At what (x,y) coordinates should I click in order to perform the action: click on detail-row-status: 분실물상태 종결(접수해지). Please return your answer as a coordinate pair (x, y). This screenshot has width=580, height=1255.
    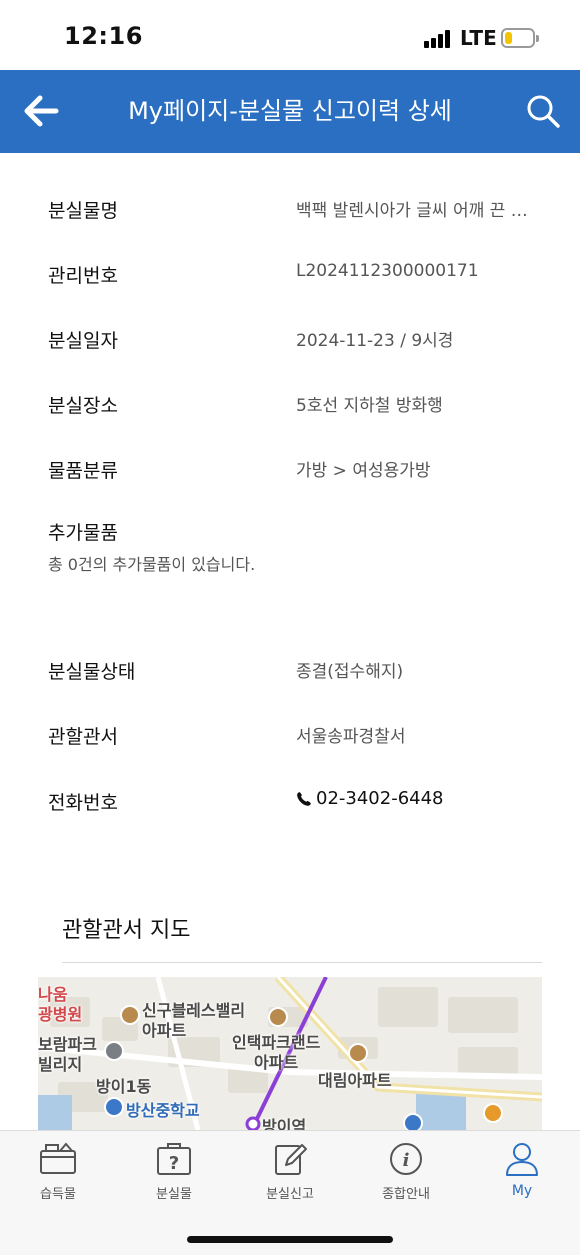
    Looking at the image, I should click on (298, 672).